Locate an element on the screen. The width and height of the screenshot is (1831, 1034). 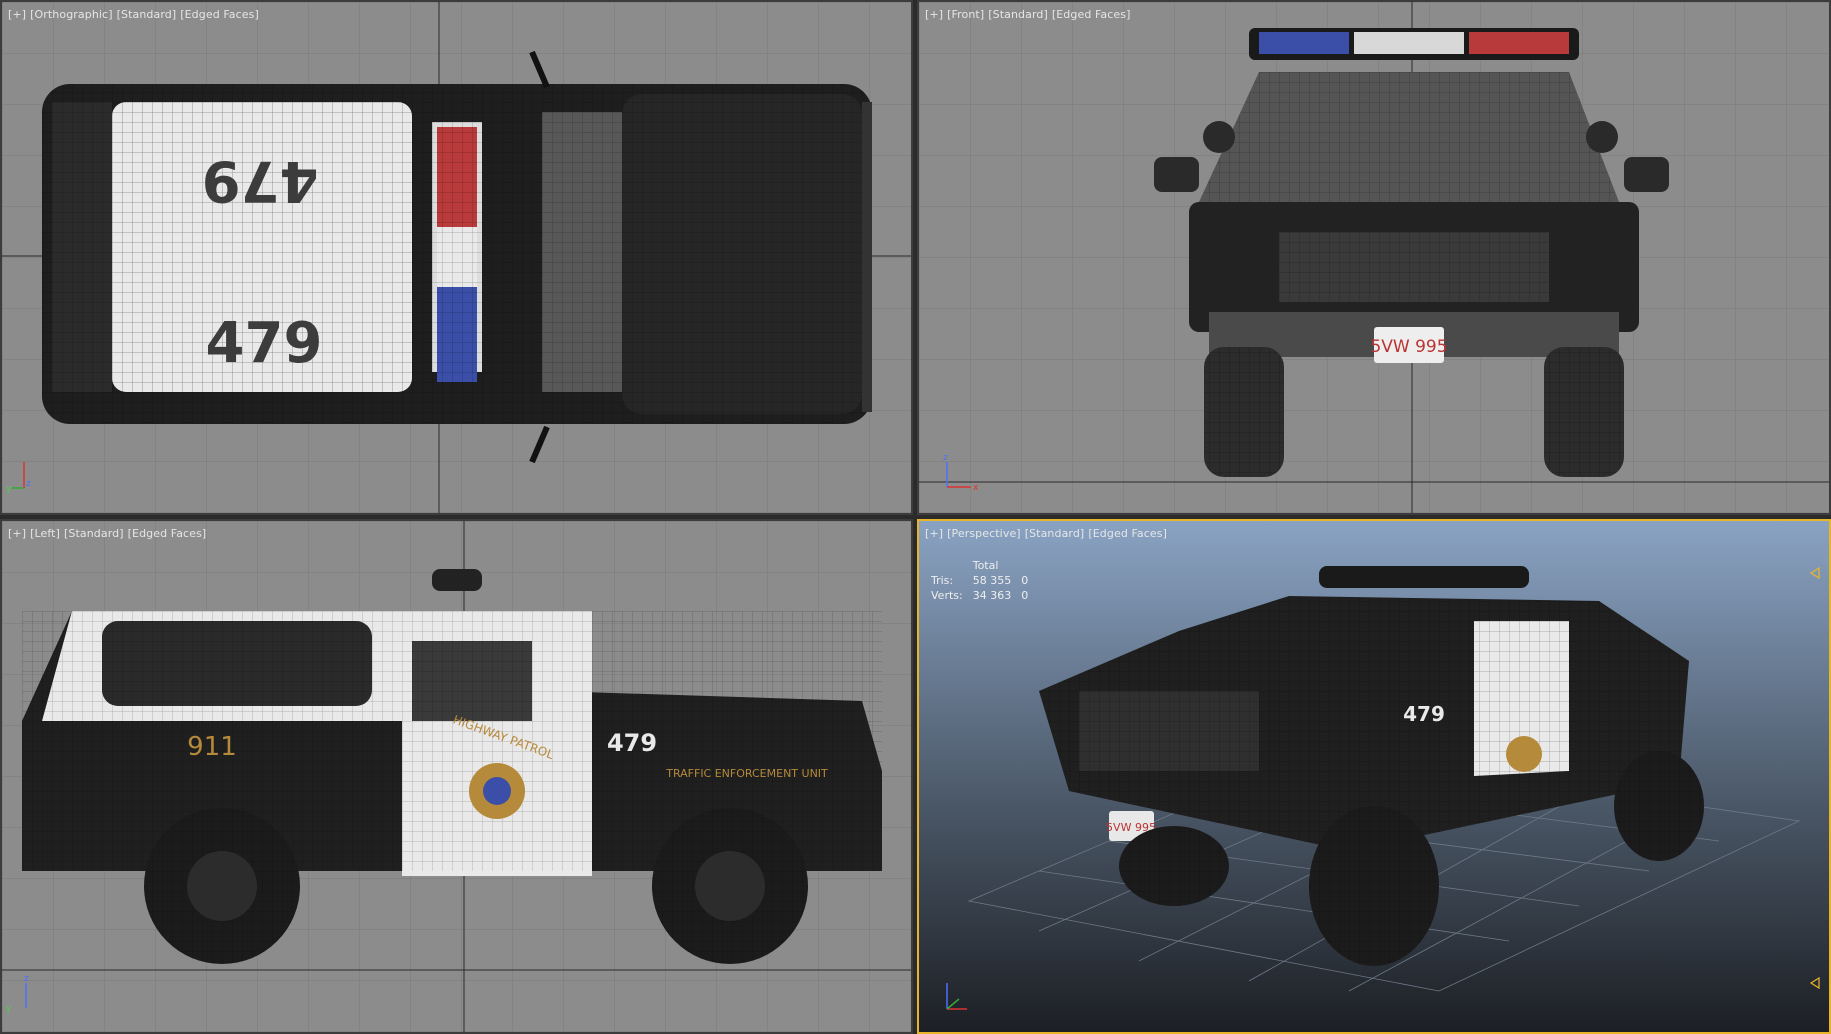
svg-text: x is located at coordinates (976, 488).